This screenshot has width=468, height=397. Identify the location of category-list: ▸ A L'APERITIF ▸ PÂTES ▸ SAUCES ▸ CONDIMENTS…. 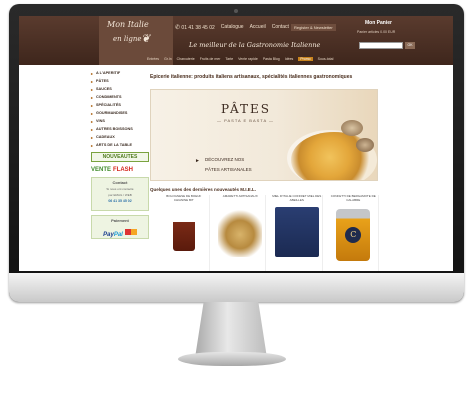
(122, 109).